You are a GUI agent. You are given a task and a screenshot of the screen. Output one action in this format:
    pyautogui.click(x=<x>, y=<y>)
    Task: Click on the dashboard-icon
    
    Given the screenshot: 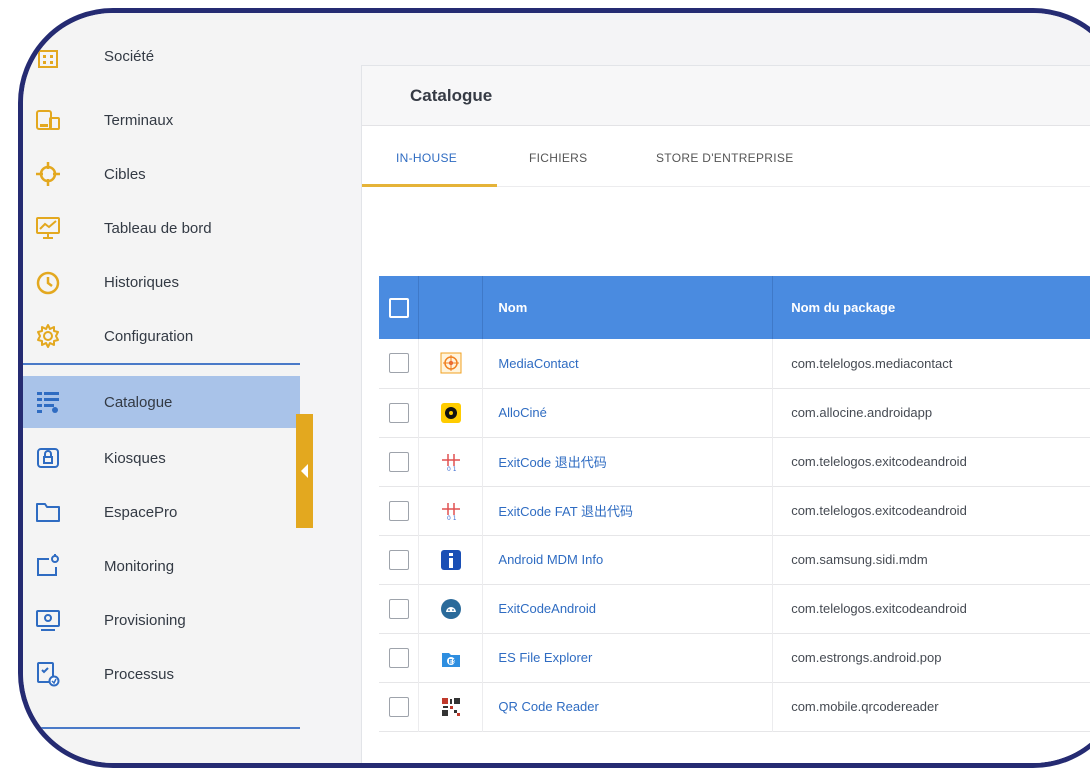 What is the action you would take?
    pyautogui.click(x=48, y=228)
    